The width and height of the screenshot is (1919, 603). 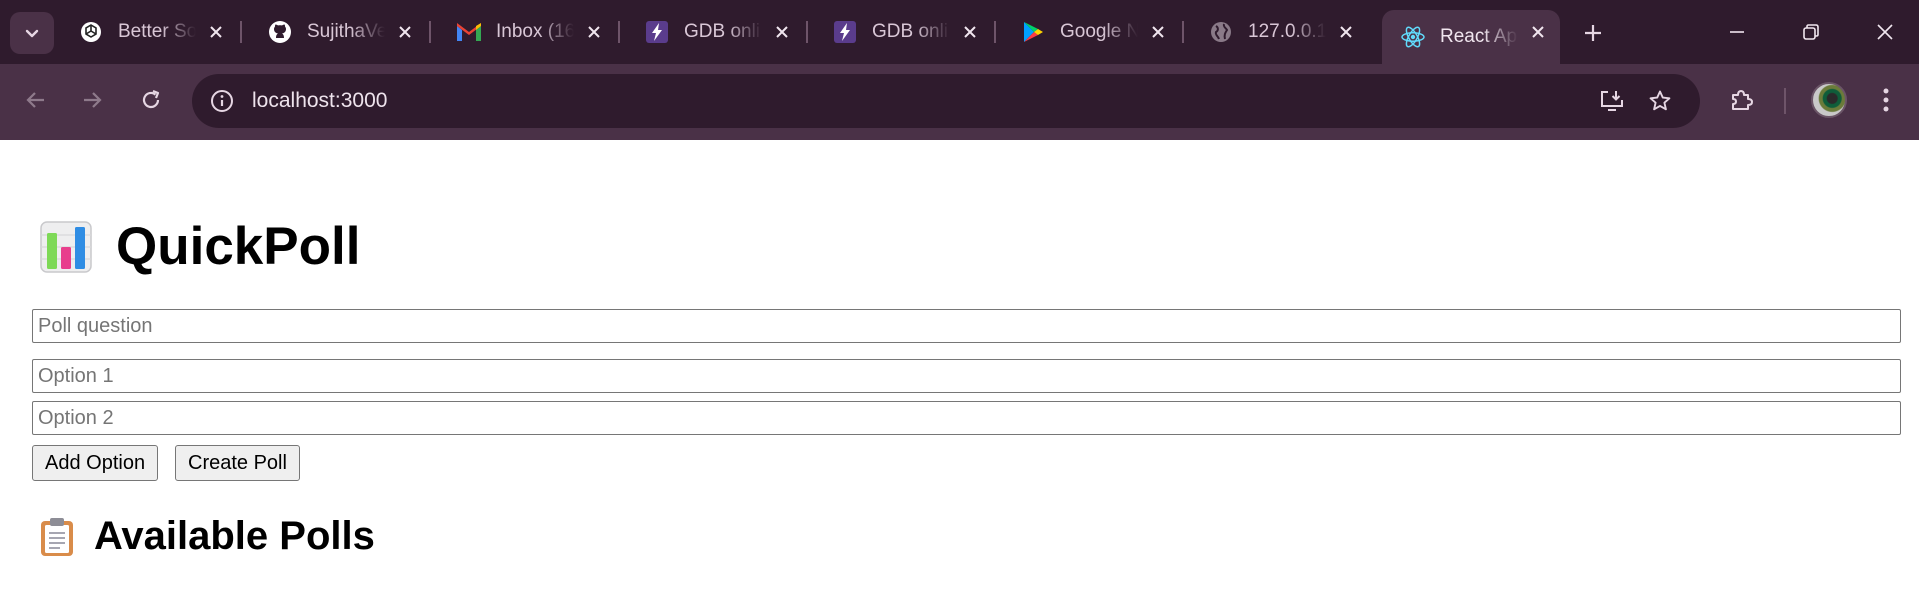 I want to click on browser-tab: Google N, so click(x=1093, y=32).